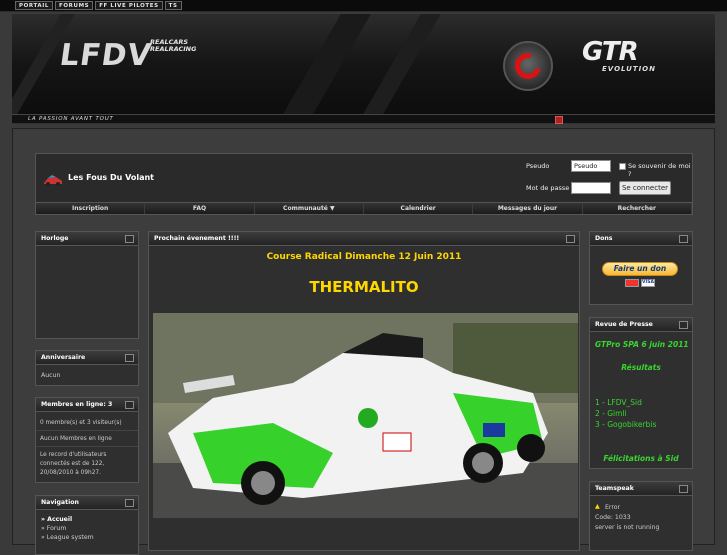  What do you see at coordinates (591, 166) in the screenshot?
I see `pseudo-input: Pseudo` at bounding box center [591, 166].